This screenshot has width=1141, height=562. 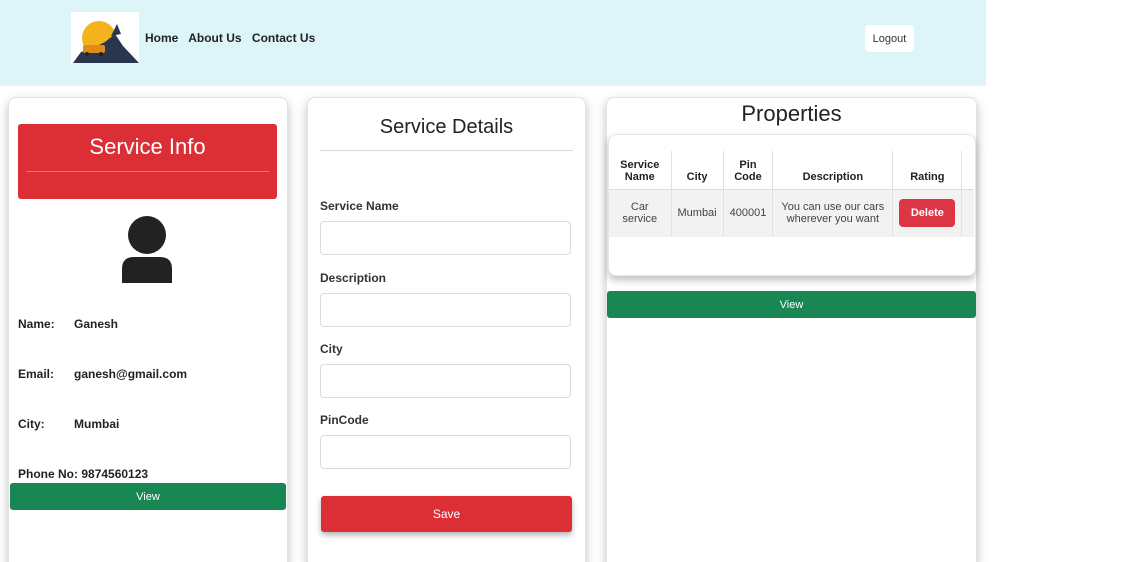 What do you see at coordinates (697, 170) in the screenshot?
I see `column-header: City` at bounding box center [697, 170].